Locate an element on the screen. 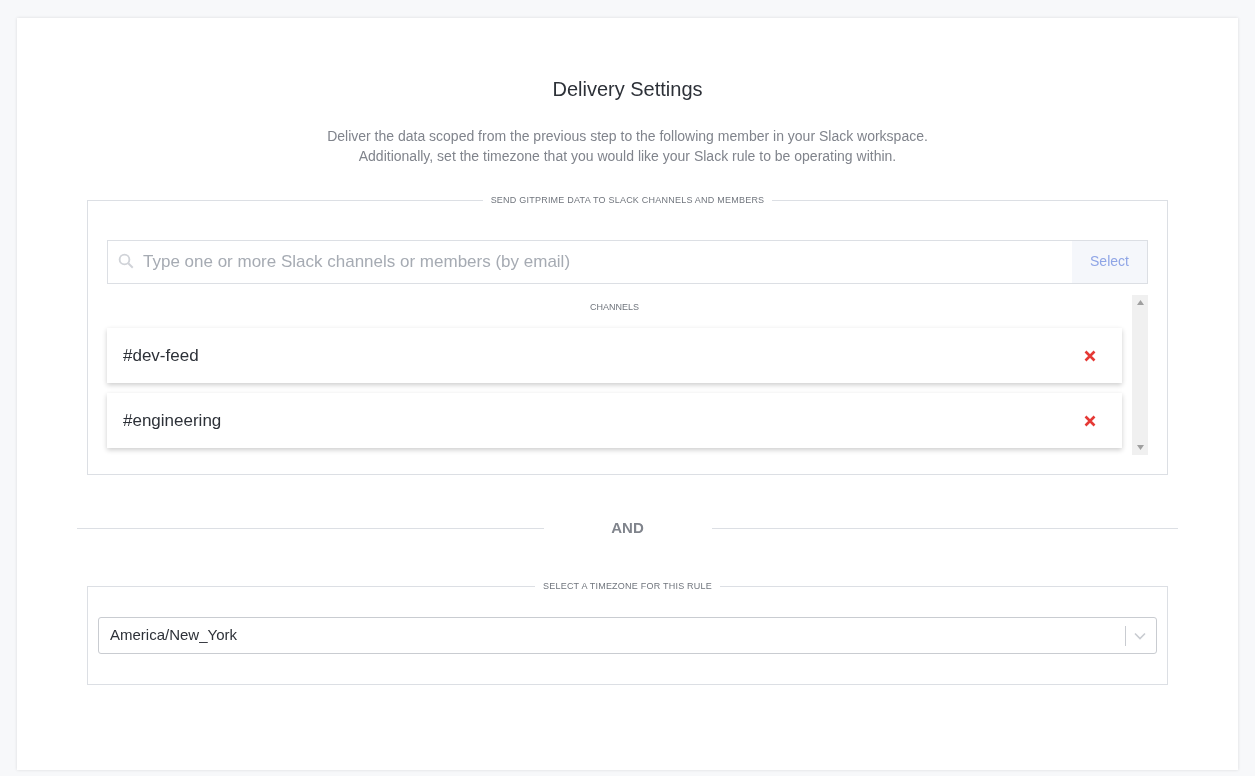  timezone-select: America/New_York is located at coordinates (627, 635).